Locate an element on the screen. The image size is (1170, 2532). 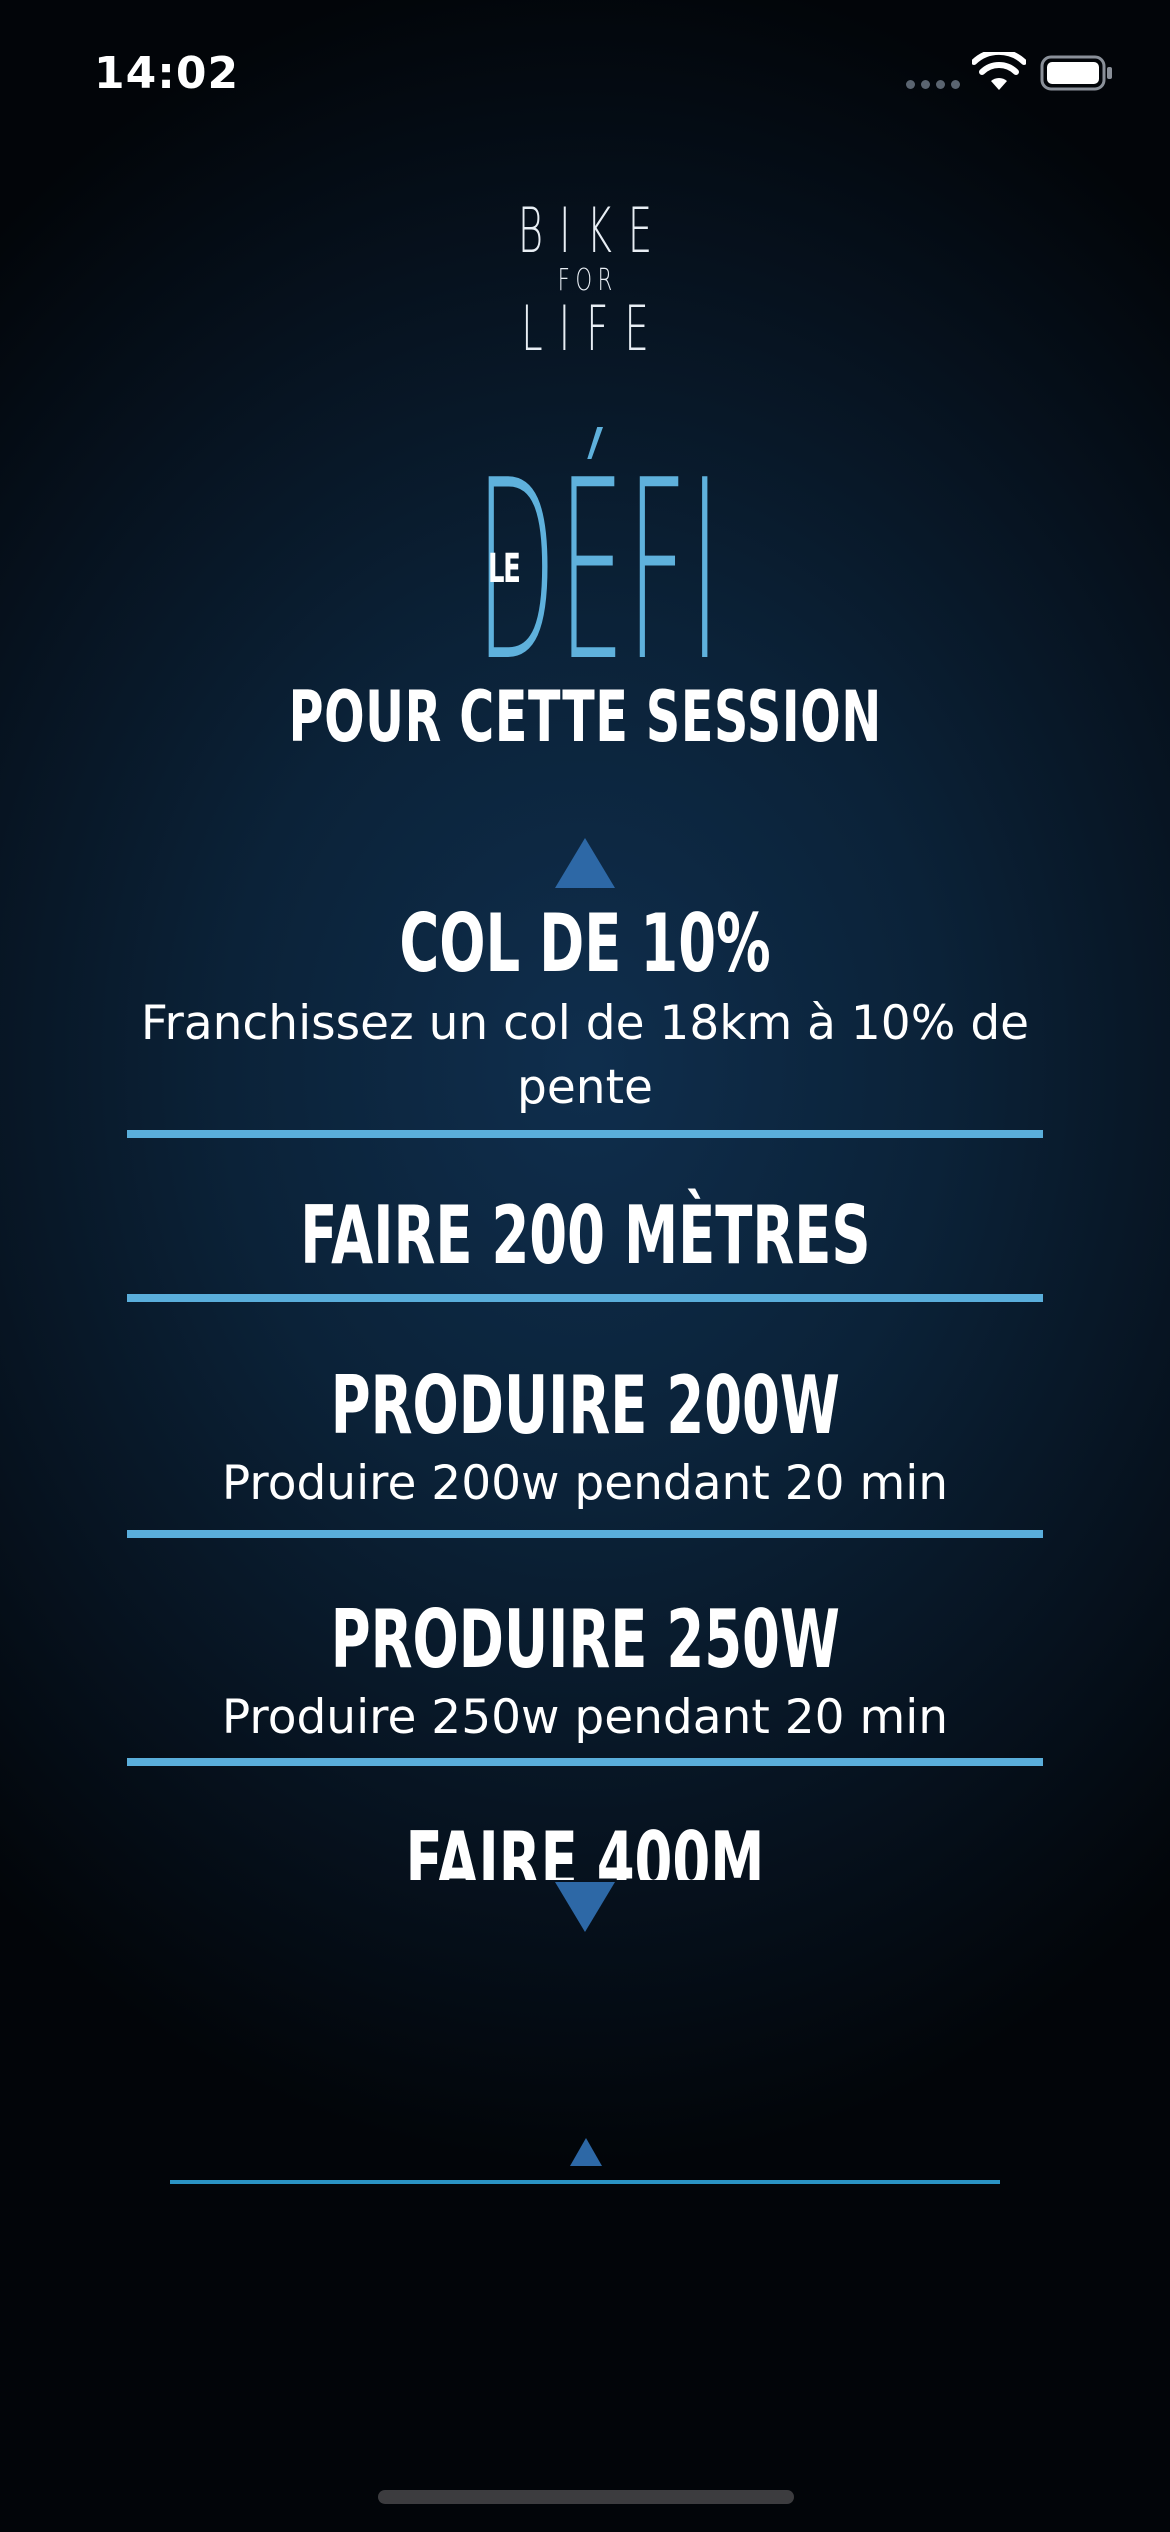
challenge-title: COL DE 10% is located at coordinates (585, 943).